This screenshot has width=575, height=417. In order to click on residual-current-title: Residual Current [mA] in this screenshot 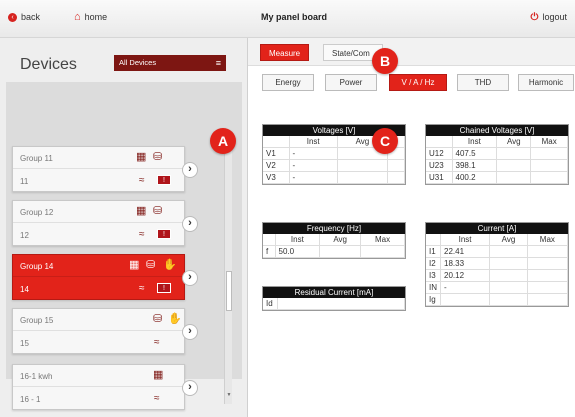, I will do `click(334, 292)`.